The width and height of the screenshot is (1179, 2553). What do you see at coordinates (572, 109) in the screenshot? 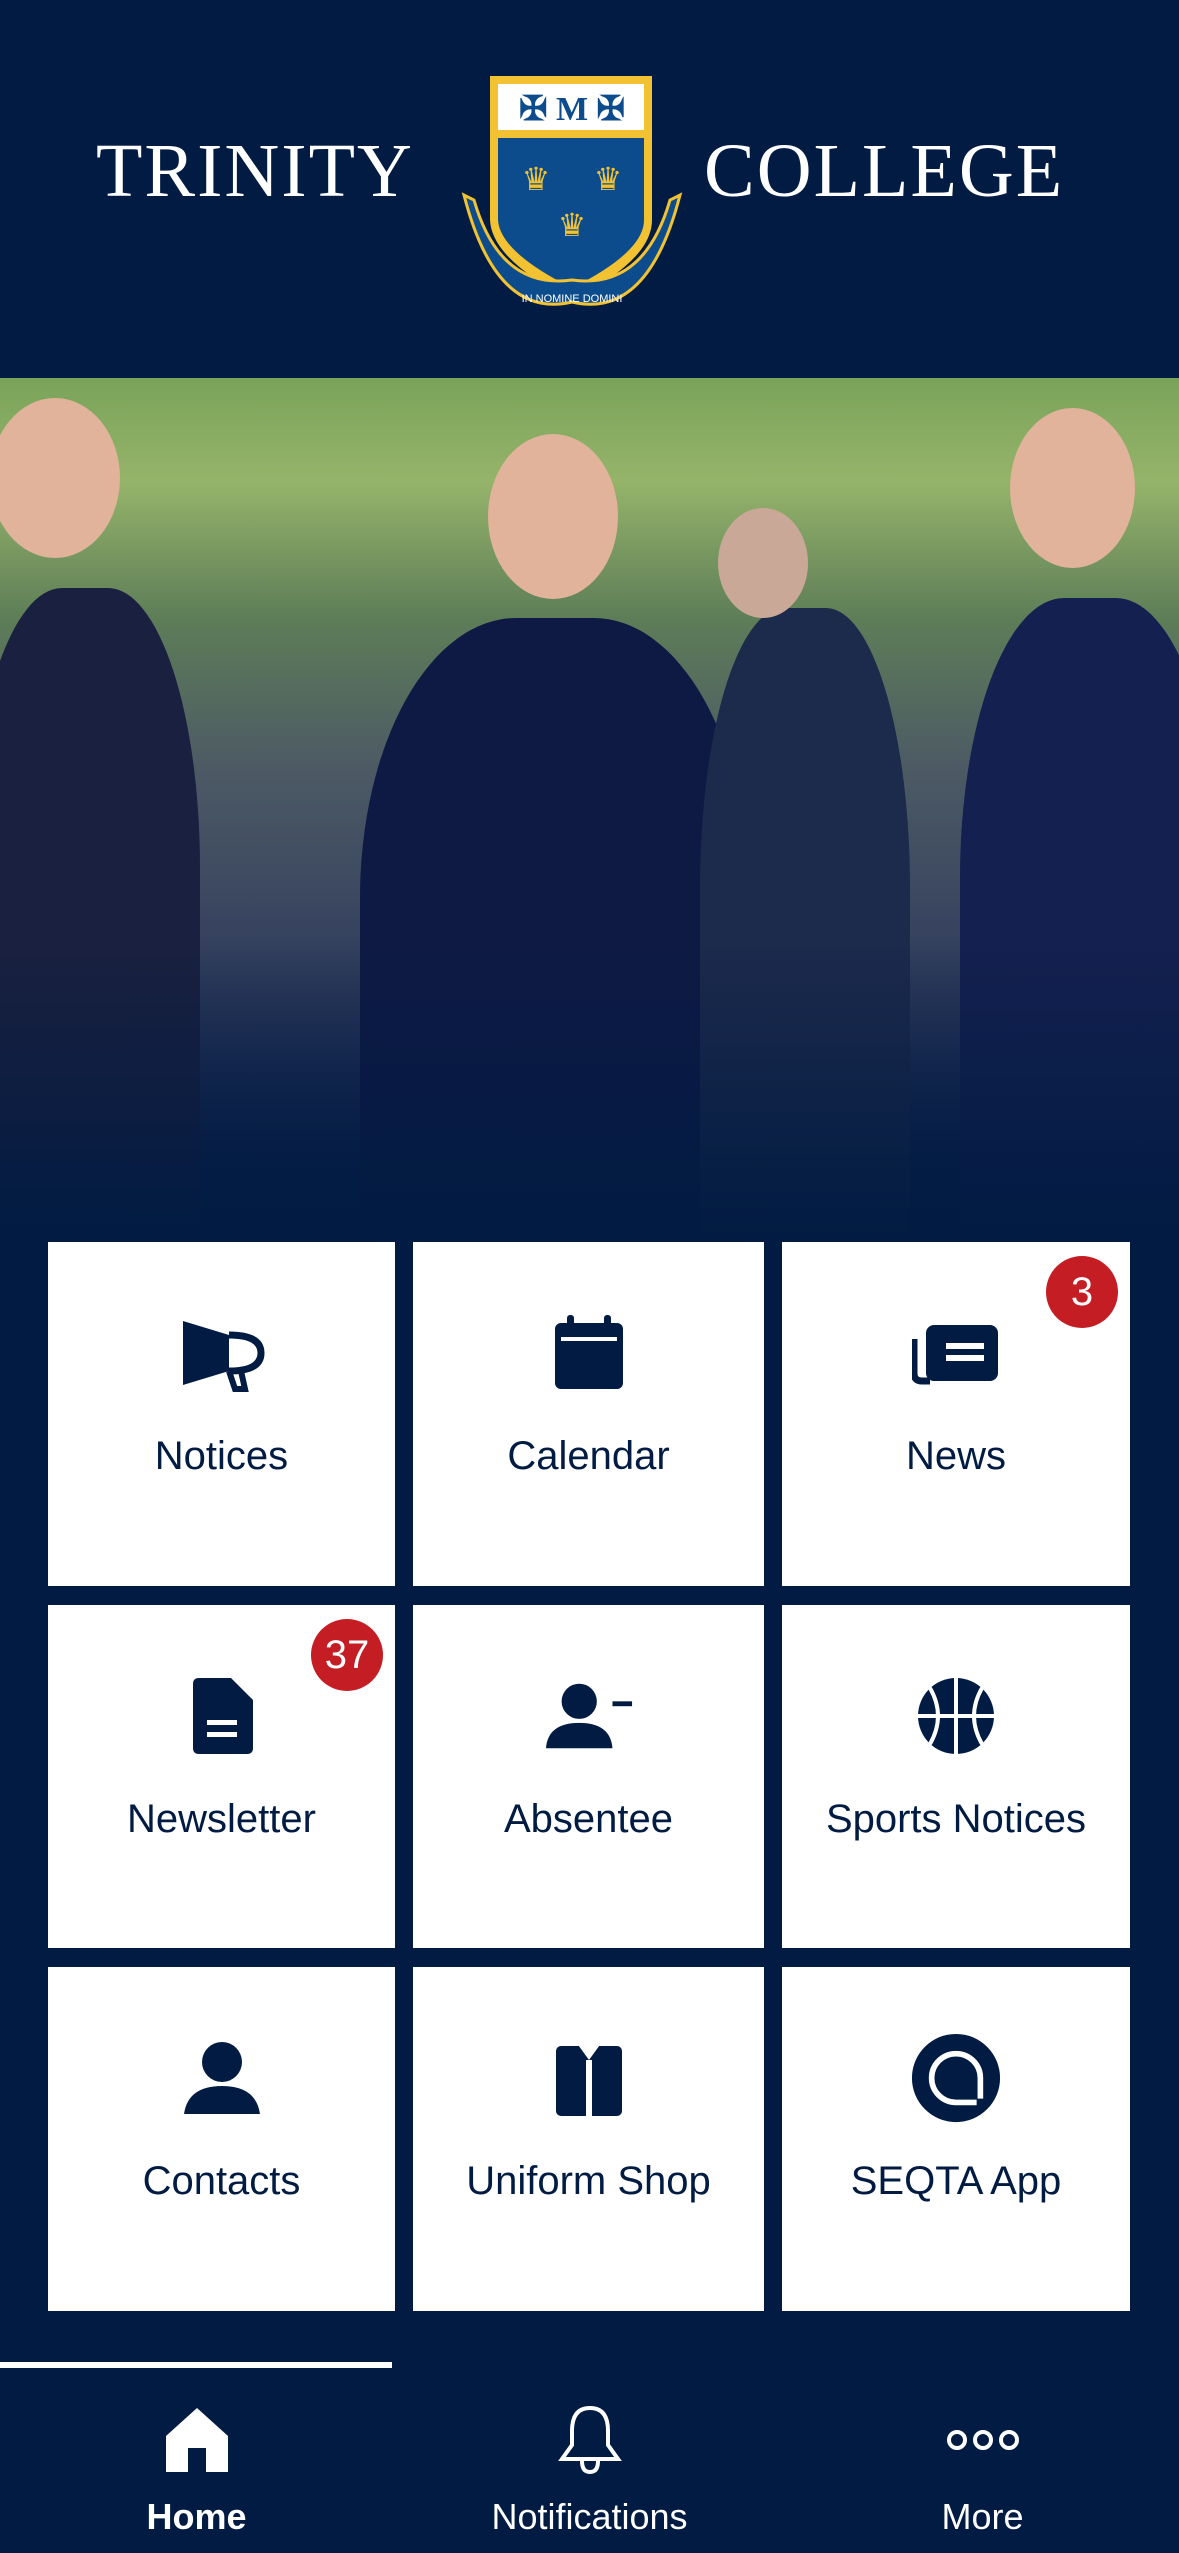
I see `svg-text: ✠ M ✠` at bounding box center [572, 109].